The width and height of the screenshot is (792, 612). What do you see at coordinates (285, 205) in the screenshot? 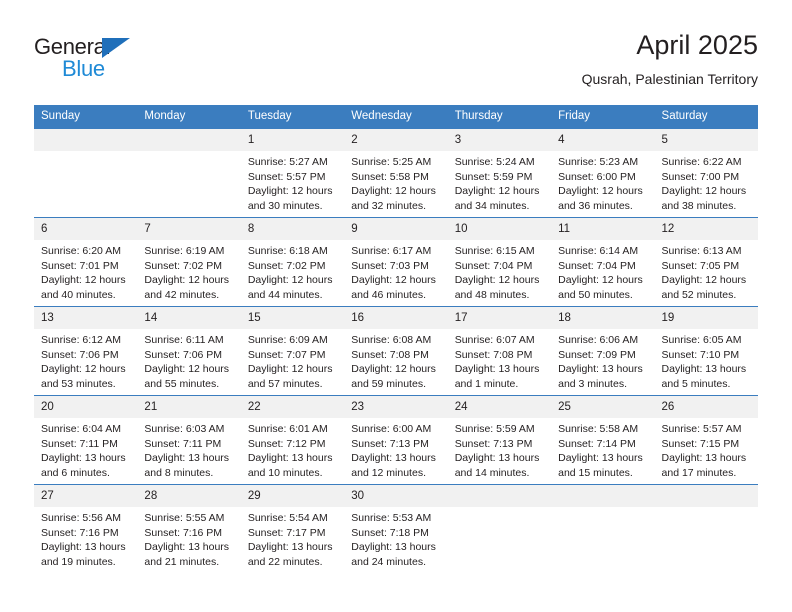
I see `daylight-text-line2: and 30 minutes.` at bounding box center [285, 205].